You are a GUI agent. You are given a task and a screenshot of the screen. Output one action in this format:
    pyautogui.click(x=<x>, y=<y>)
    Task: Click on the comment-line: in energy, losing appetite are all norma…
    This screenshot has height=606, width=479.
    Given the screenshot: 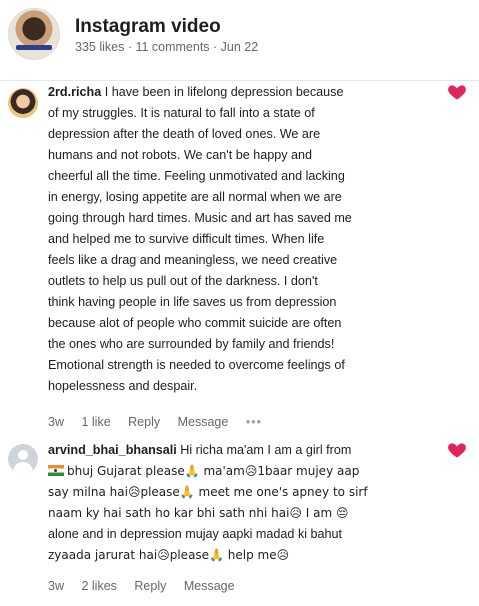 What is the action you would take?
    pyautogui.click(x=195, y=197)
    